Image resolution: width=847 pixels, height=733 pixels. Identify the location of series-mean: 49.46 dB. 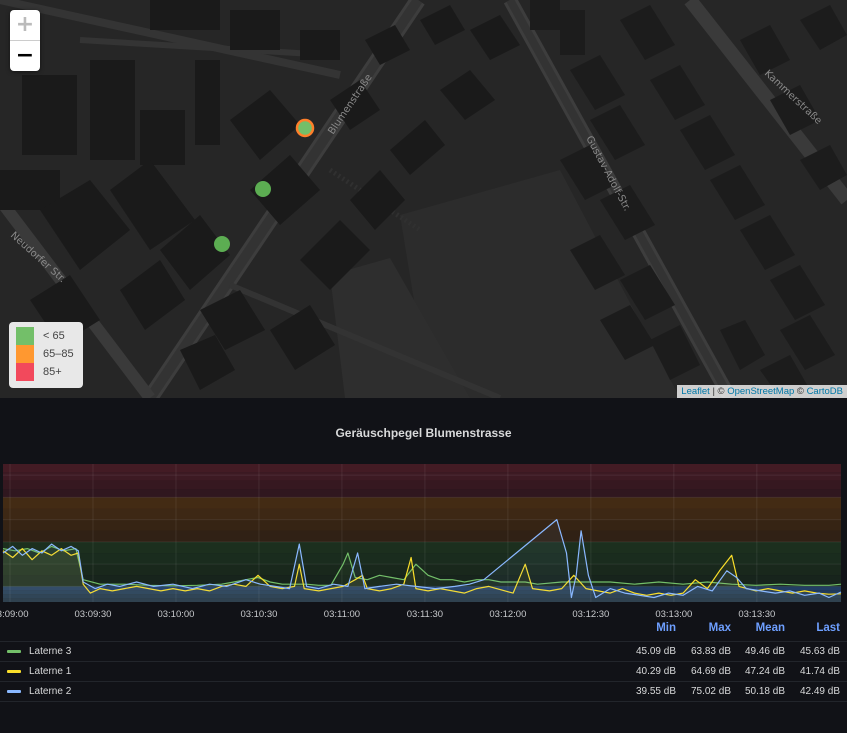
(764, 651).